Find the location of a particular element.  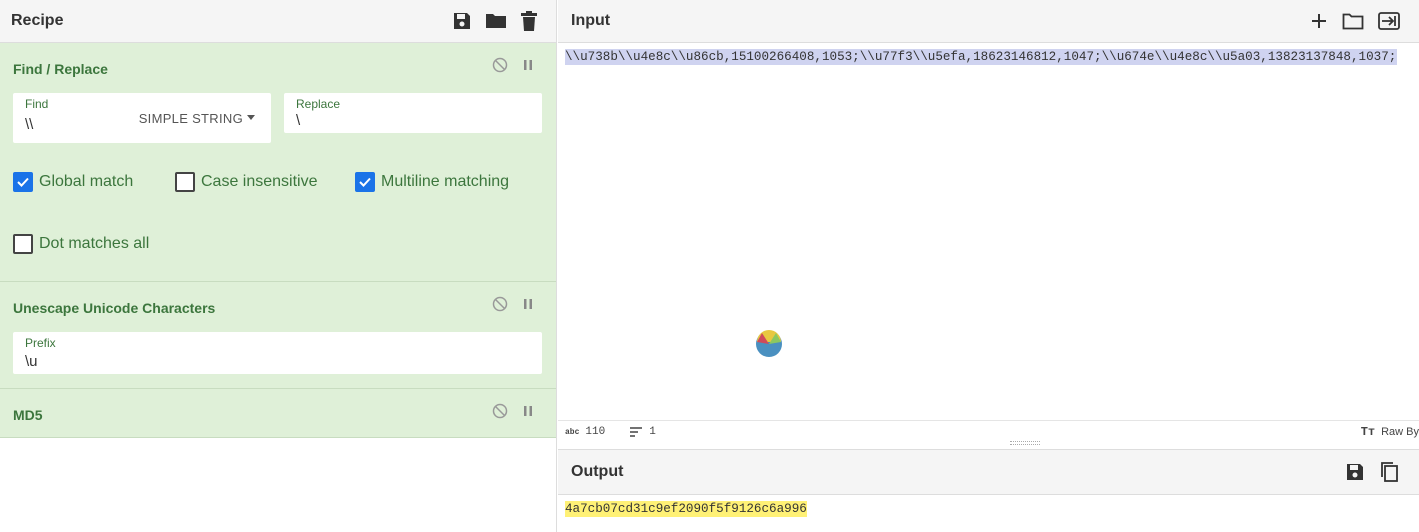

prefix-field: Prefix \u is located at coordinates (277, 353).